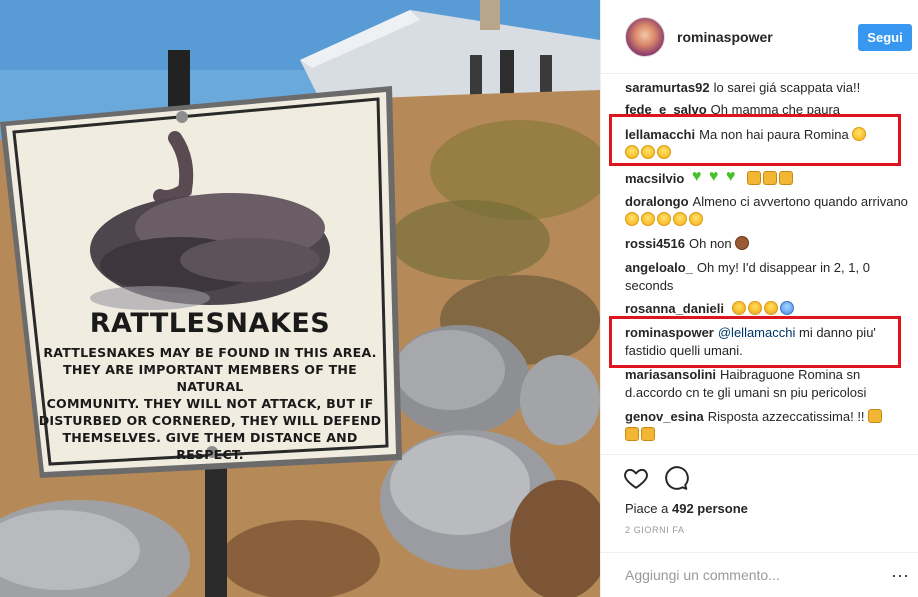  What do you see at coordinates (654, 178) in the screenshot?
I see `comment-username: macsilvio` at bounding box center [654, 178].